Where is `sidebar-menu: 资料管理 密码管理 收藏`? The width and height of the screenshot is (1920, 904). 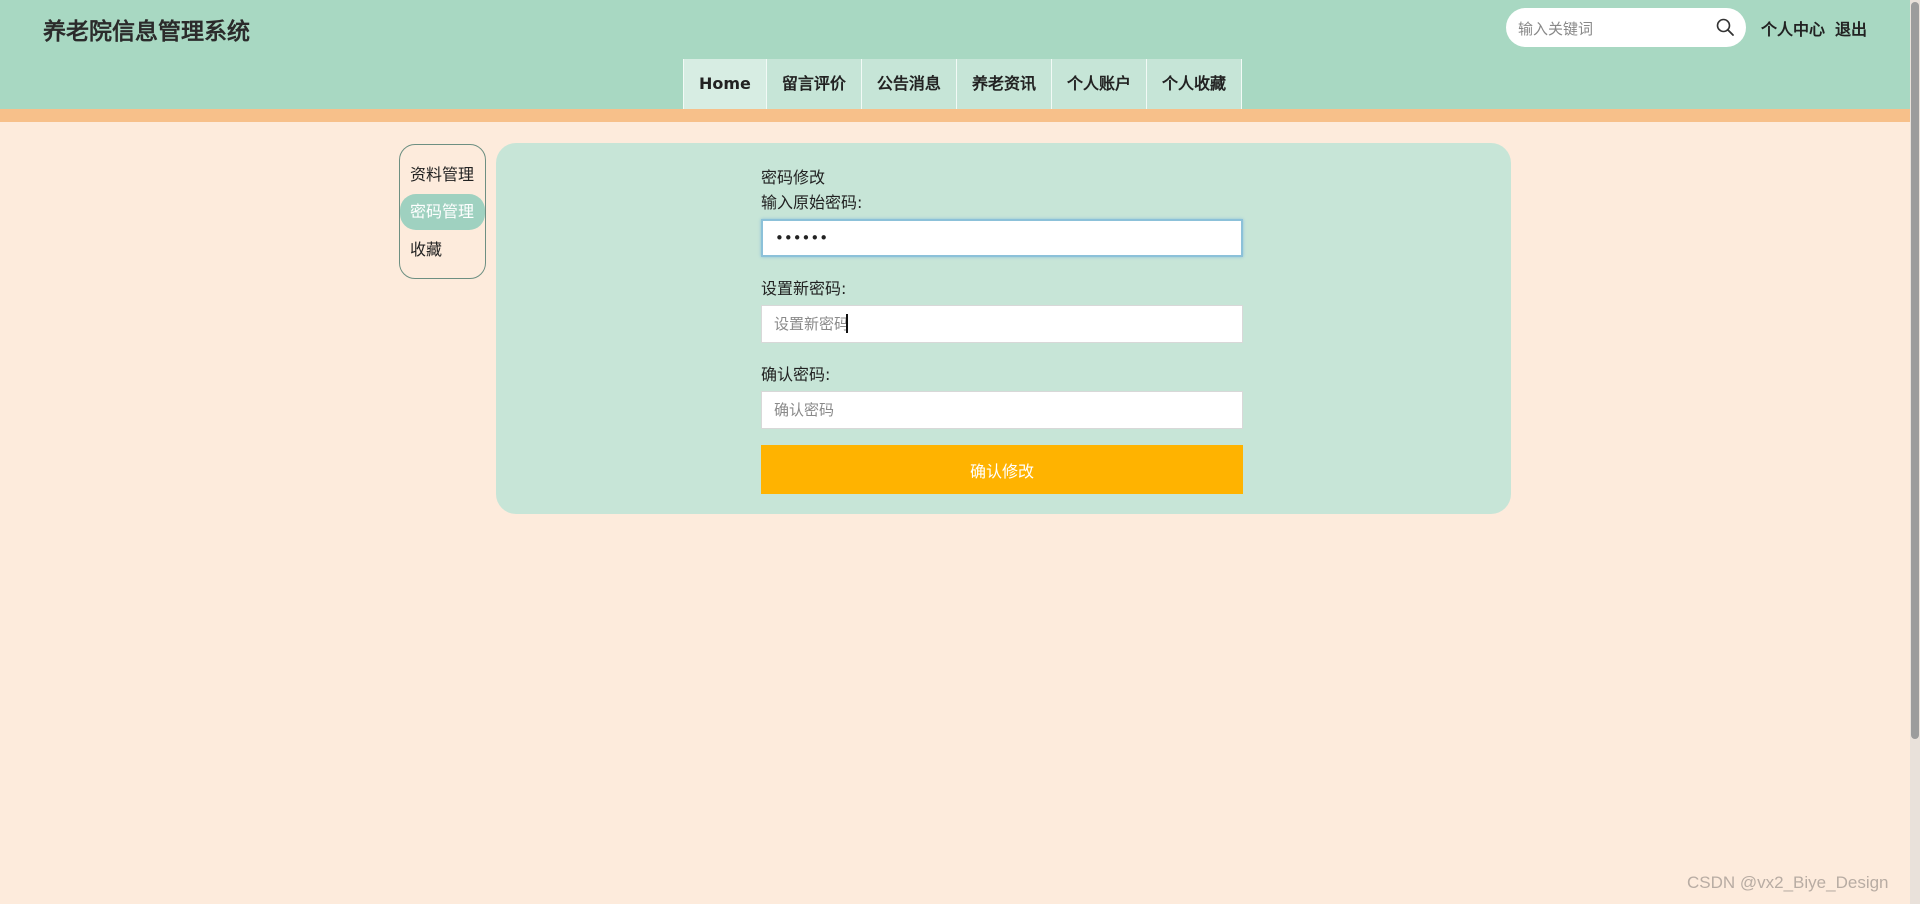
sidebar-menu: 资料管理 密码管理 收藏 is located at coordinates (442, 211).